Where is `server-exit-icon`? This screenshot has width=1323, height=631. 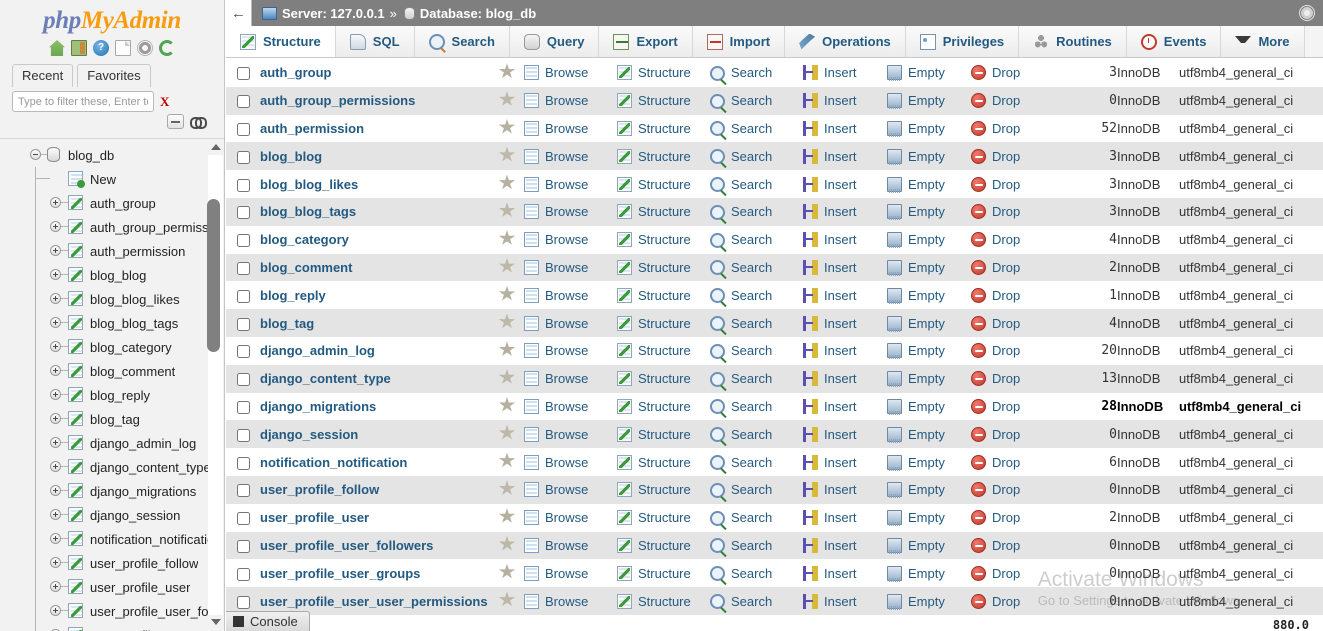
server-exit-icon is located at coordinates (79, 48).